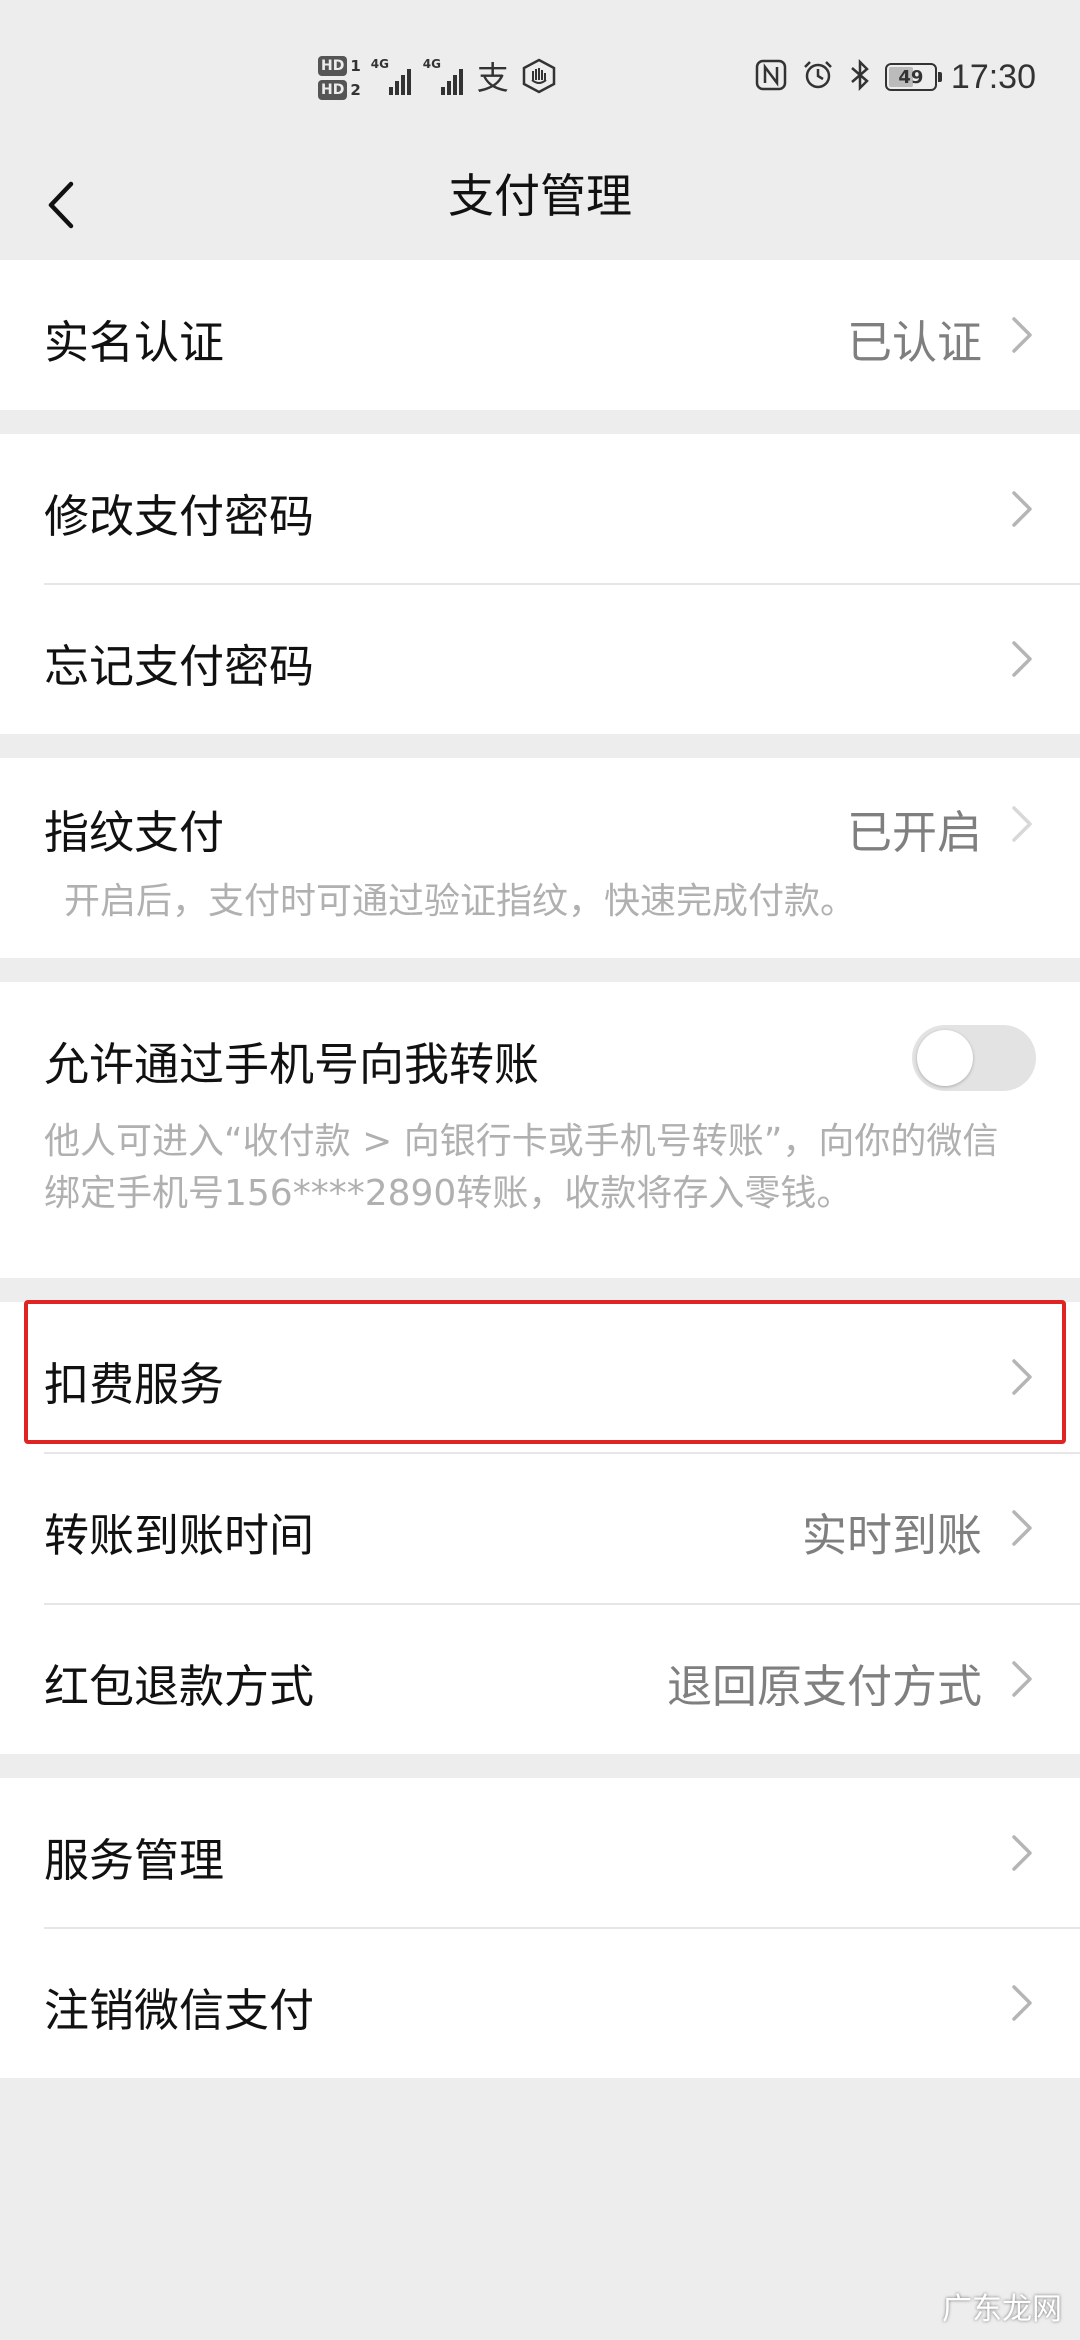  Describe the element at coordinates (339, 78) in the screenshot. I see `hd-indicators: HD 1 HD 2` at that location.